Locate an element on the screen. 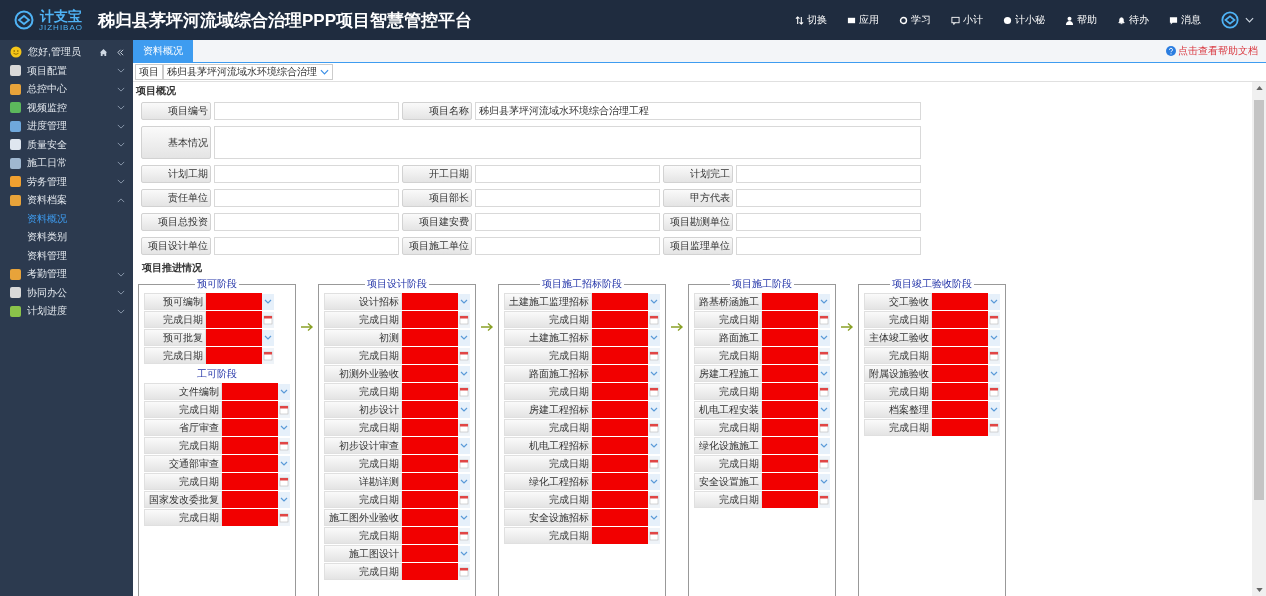 The image size is (1266, 596). input-field: 秭归县茅坪河流域水环境综合治理工程 is located at coordinates (698, 111).